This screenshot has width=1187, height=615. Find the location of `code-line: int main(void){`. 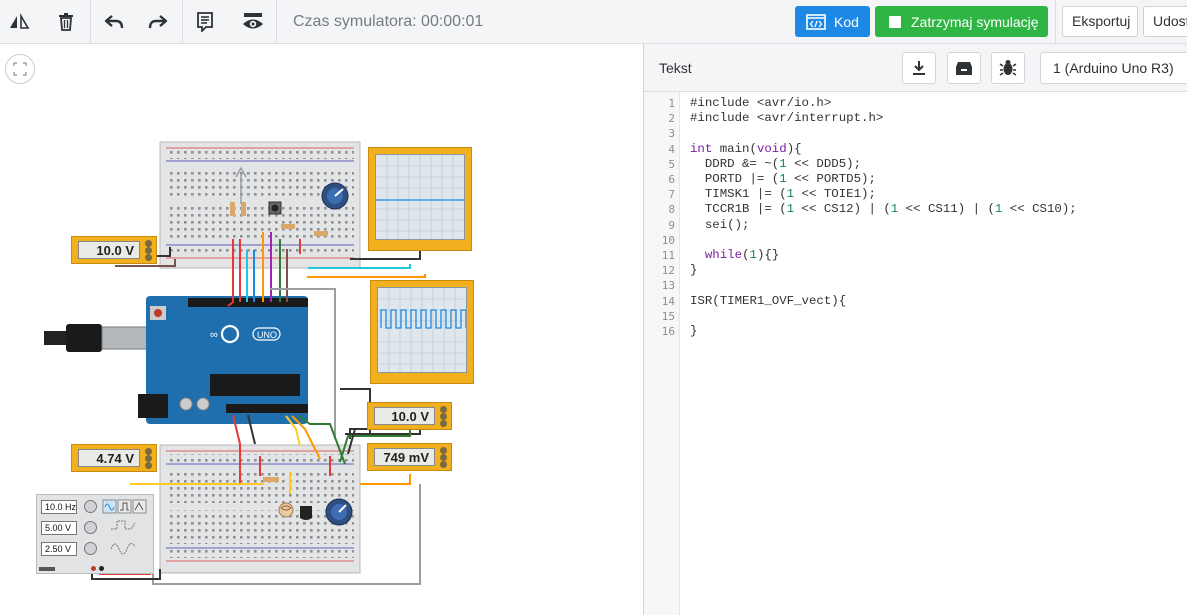

code-line: int main(void){ is located at coordinates (746, 148).